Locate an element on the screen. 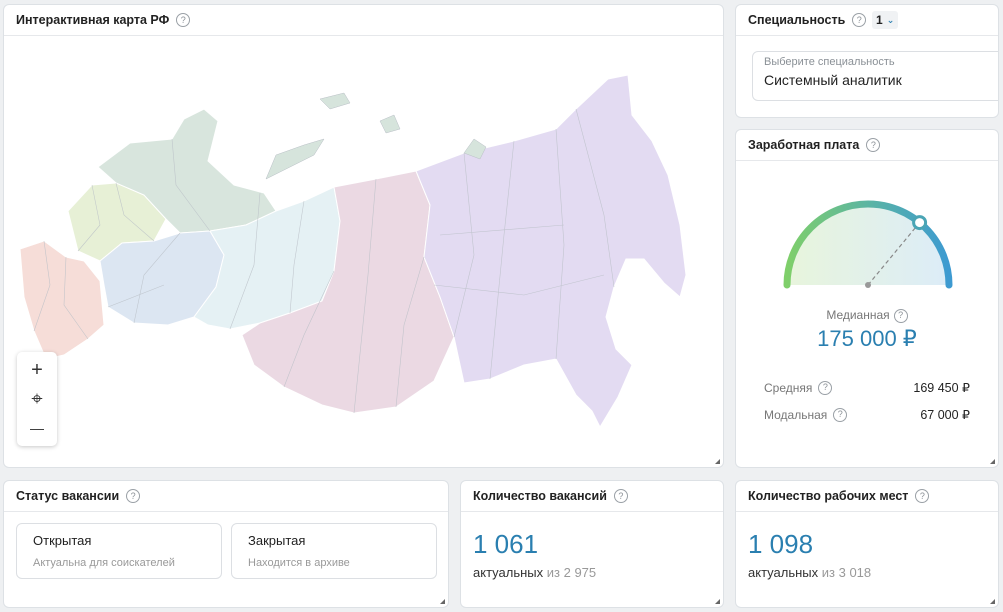 This screenshot has width=1003, height=612. workplaces-title-text: Количество рабочих мест is located at coordinates (828, 496).